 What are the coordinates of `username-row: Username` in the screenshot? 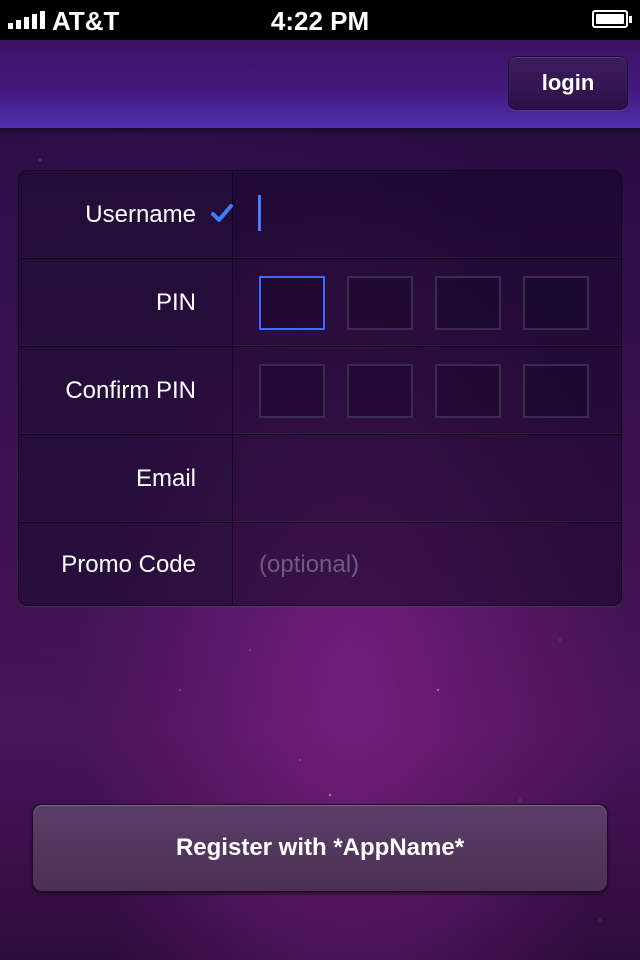 It's located at (320, 215).